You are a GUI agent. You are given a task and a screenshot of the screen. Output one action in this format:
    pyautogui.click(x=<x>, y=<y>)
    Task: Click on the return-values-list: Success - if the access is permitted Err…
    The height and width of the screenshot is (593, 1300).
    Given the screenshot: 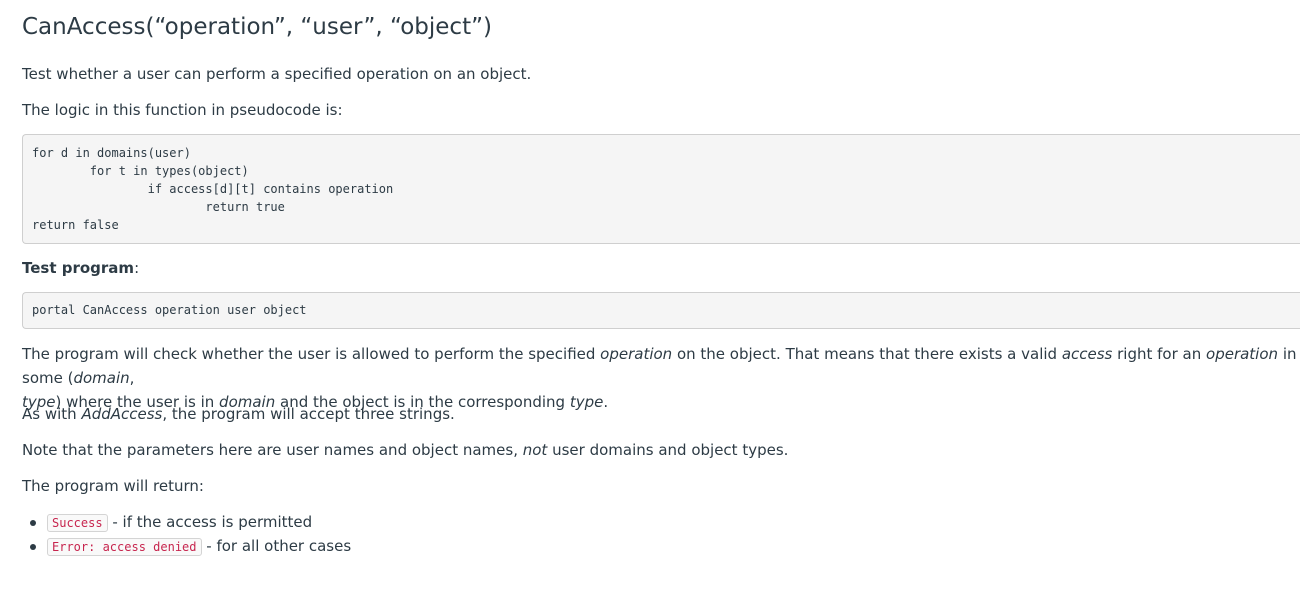 What is the action you would take?
    pyautogui.click(x=186, y=534)
    